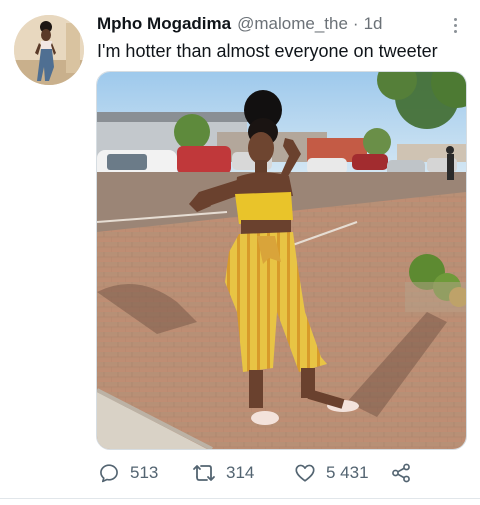  What do you see at coordinates (240, 498) in the screenshot?
I see `divider` at bounding box center [240, 498].